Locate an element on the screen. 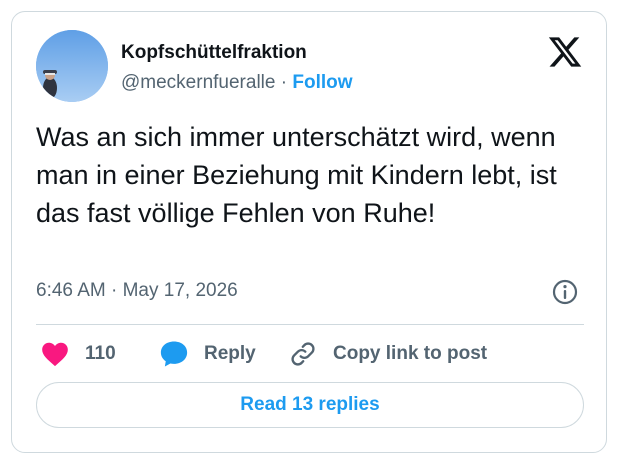  author-handle: @meckernfueralle is located at coordinates (198, 82).